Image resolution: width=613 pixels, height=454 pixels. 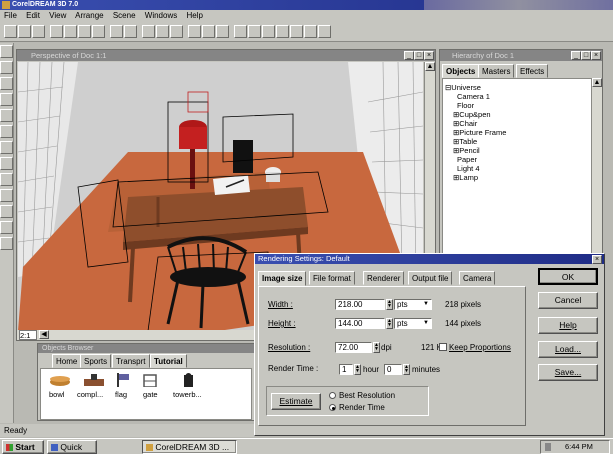 What do you see at coordinates (389, 323) in the screenshot?
I see `height-spinner: ▲ ▼` at bounding box center [389, 323].